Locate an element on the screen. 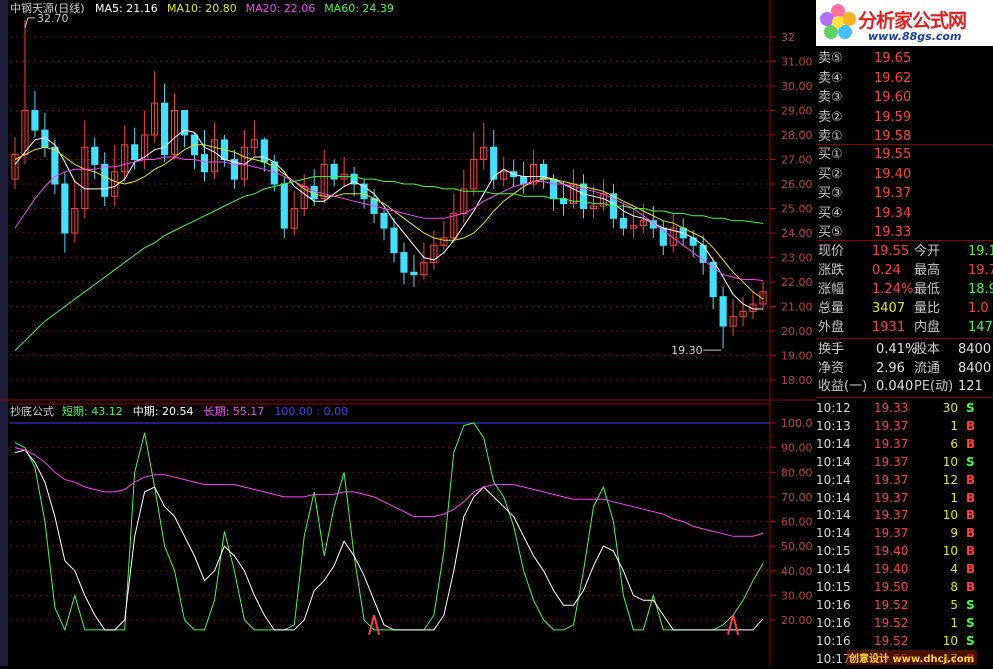 This screenshot has width=993, height=669. bid-price: 19.34 is located at coordinates (893, 213).